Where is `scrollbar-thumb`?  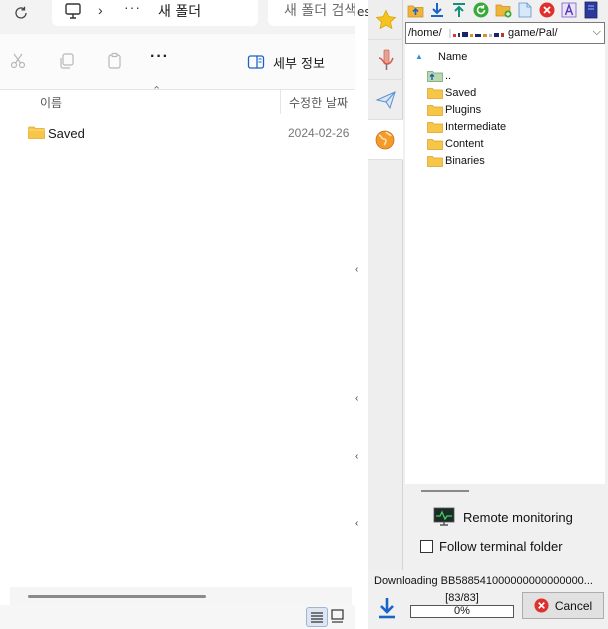
scrollbar-thumb is located at coordinates (117, 596).